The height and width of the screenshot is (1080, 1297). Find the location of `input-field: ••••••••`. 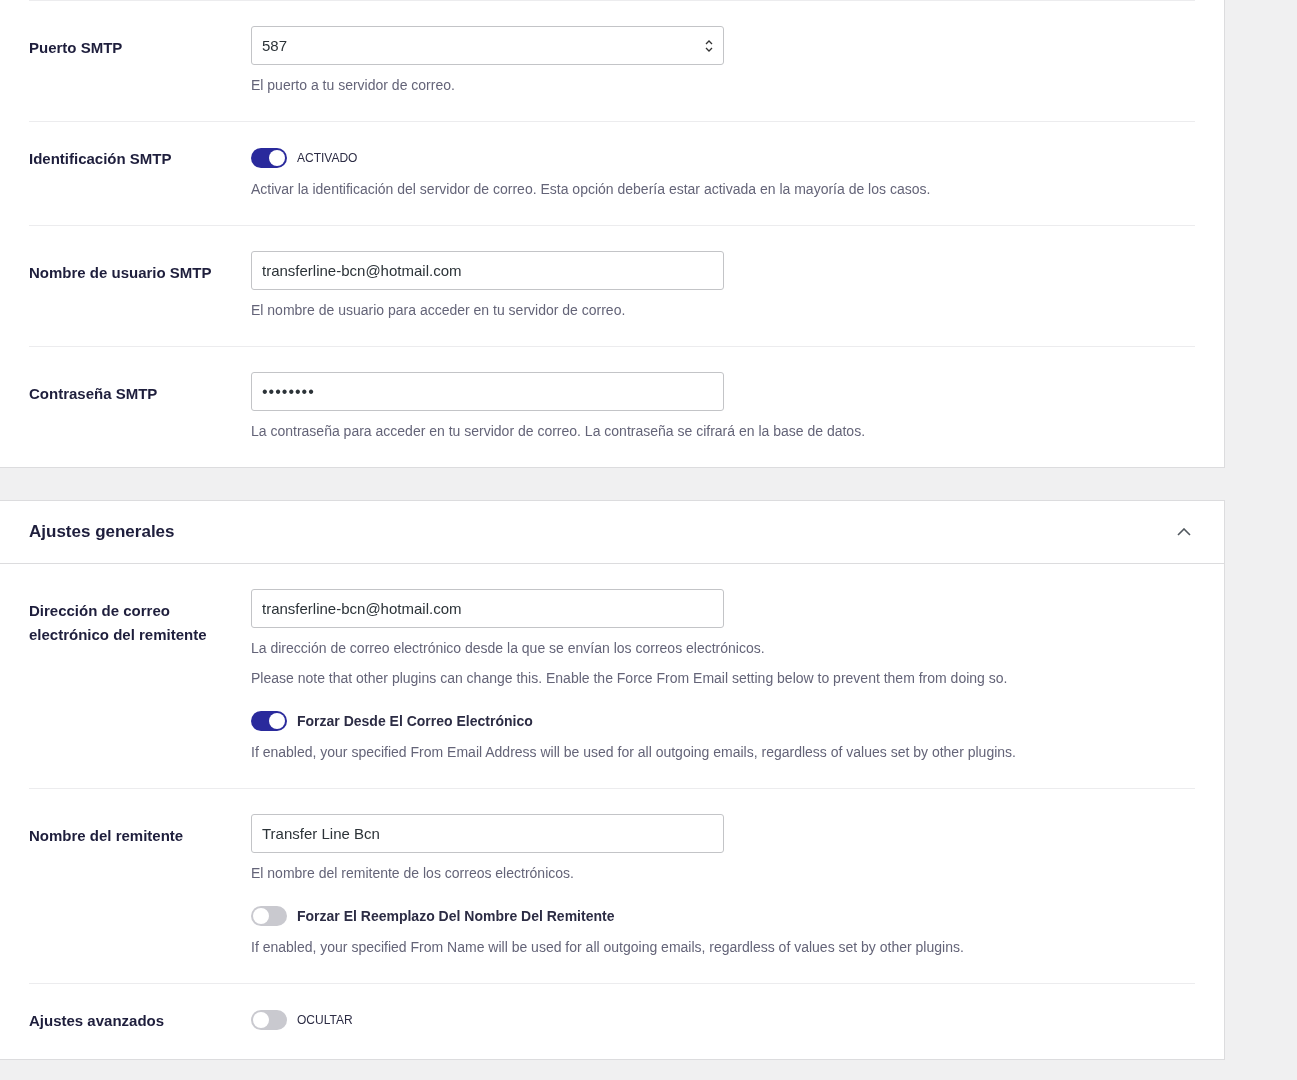

input-field: •••••••• is located at coordinates (487, 391).